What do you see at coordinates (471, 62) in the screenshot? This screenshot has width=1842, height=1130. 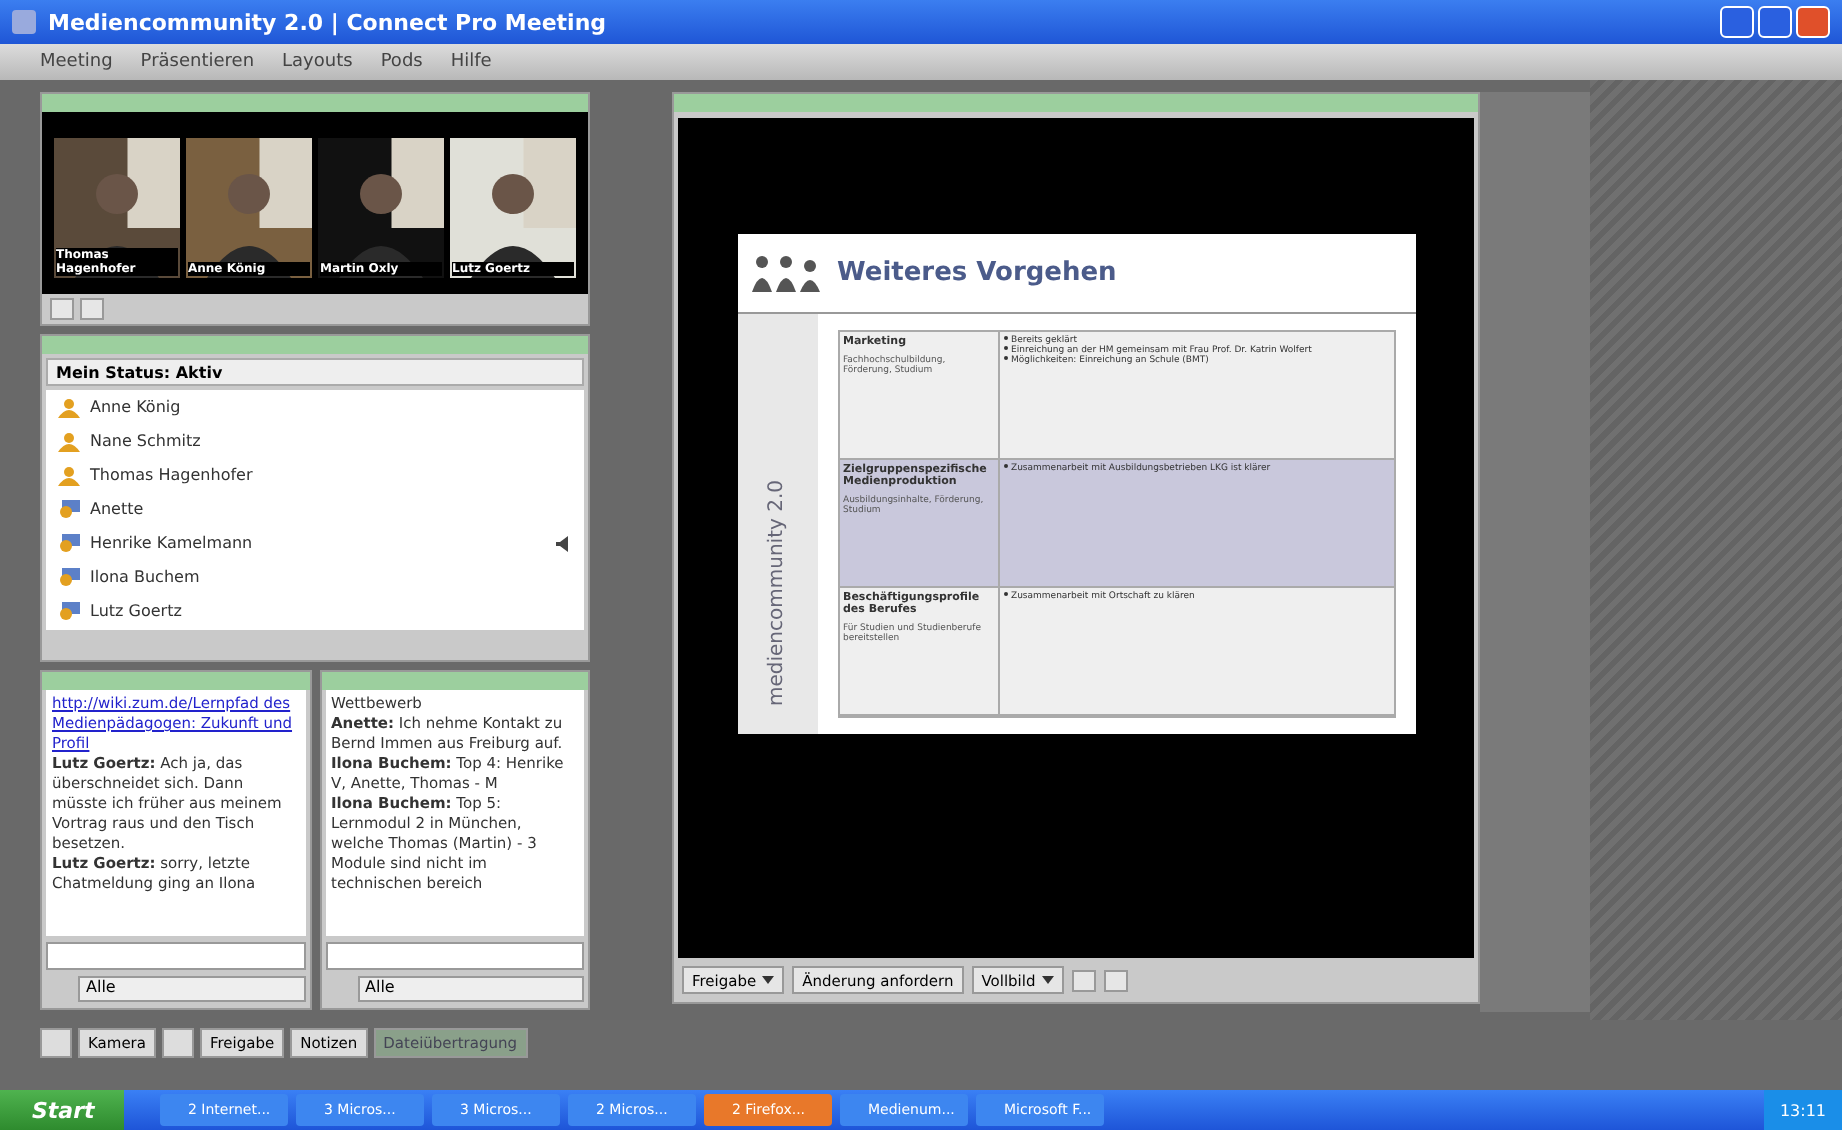 I see `menu-item: Hilfe` at bounding box center [471, 62].